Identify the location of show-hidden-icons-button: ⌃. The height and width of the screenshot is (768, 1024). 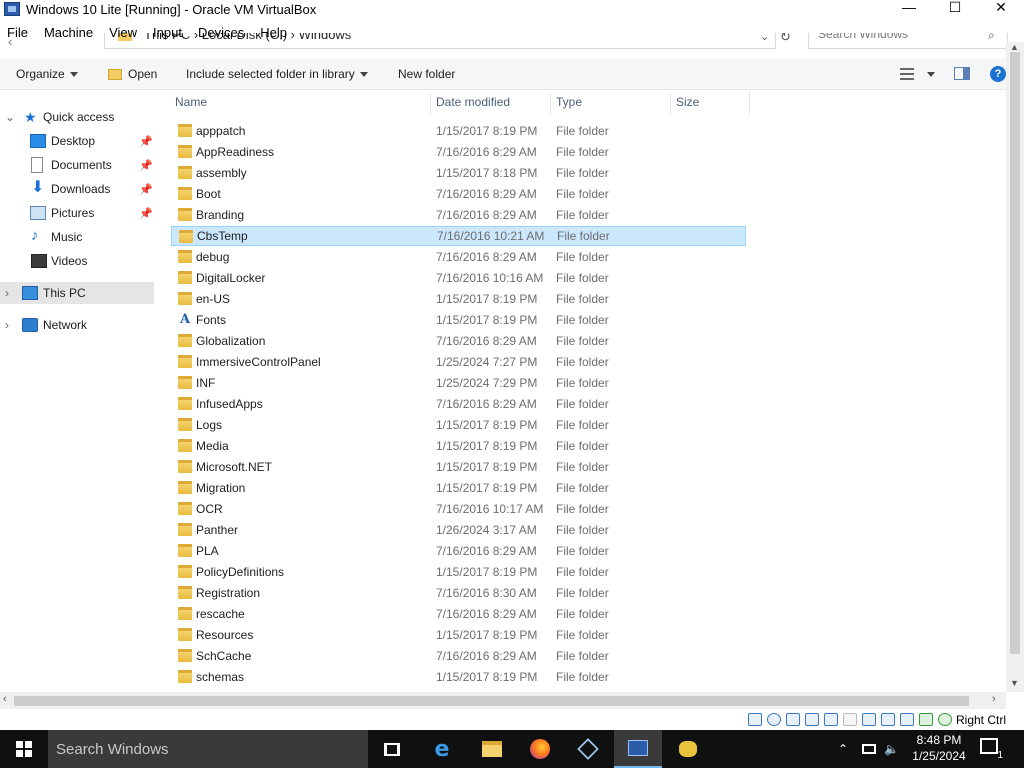
(843, 749).